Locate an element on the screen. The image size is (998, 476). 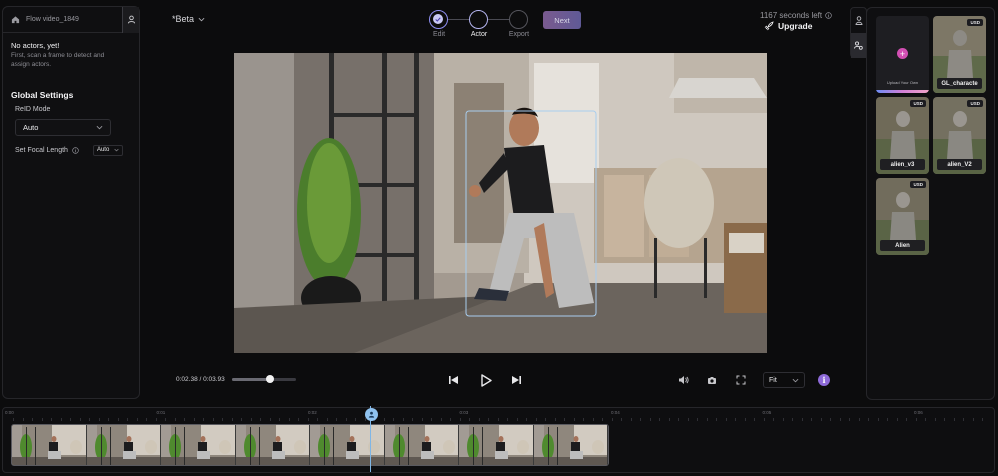
rocket-icon is located at coordinates (769, 26).